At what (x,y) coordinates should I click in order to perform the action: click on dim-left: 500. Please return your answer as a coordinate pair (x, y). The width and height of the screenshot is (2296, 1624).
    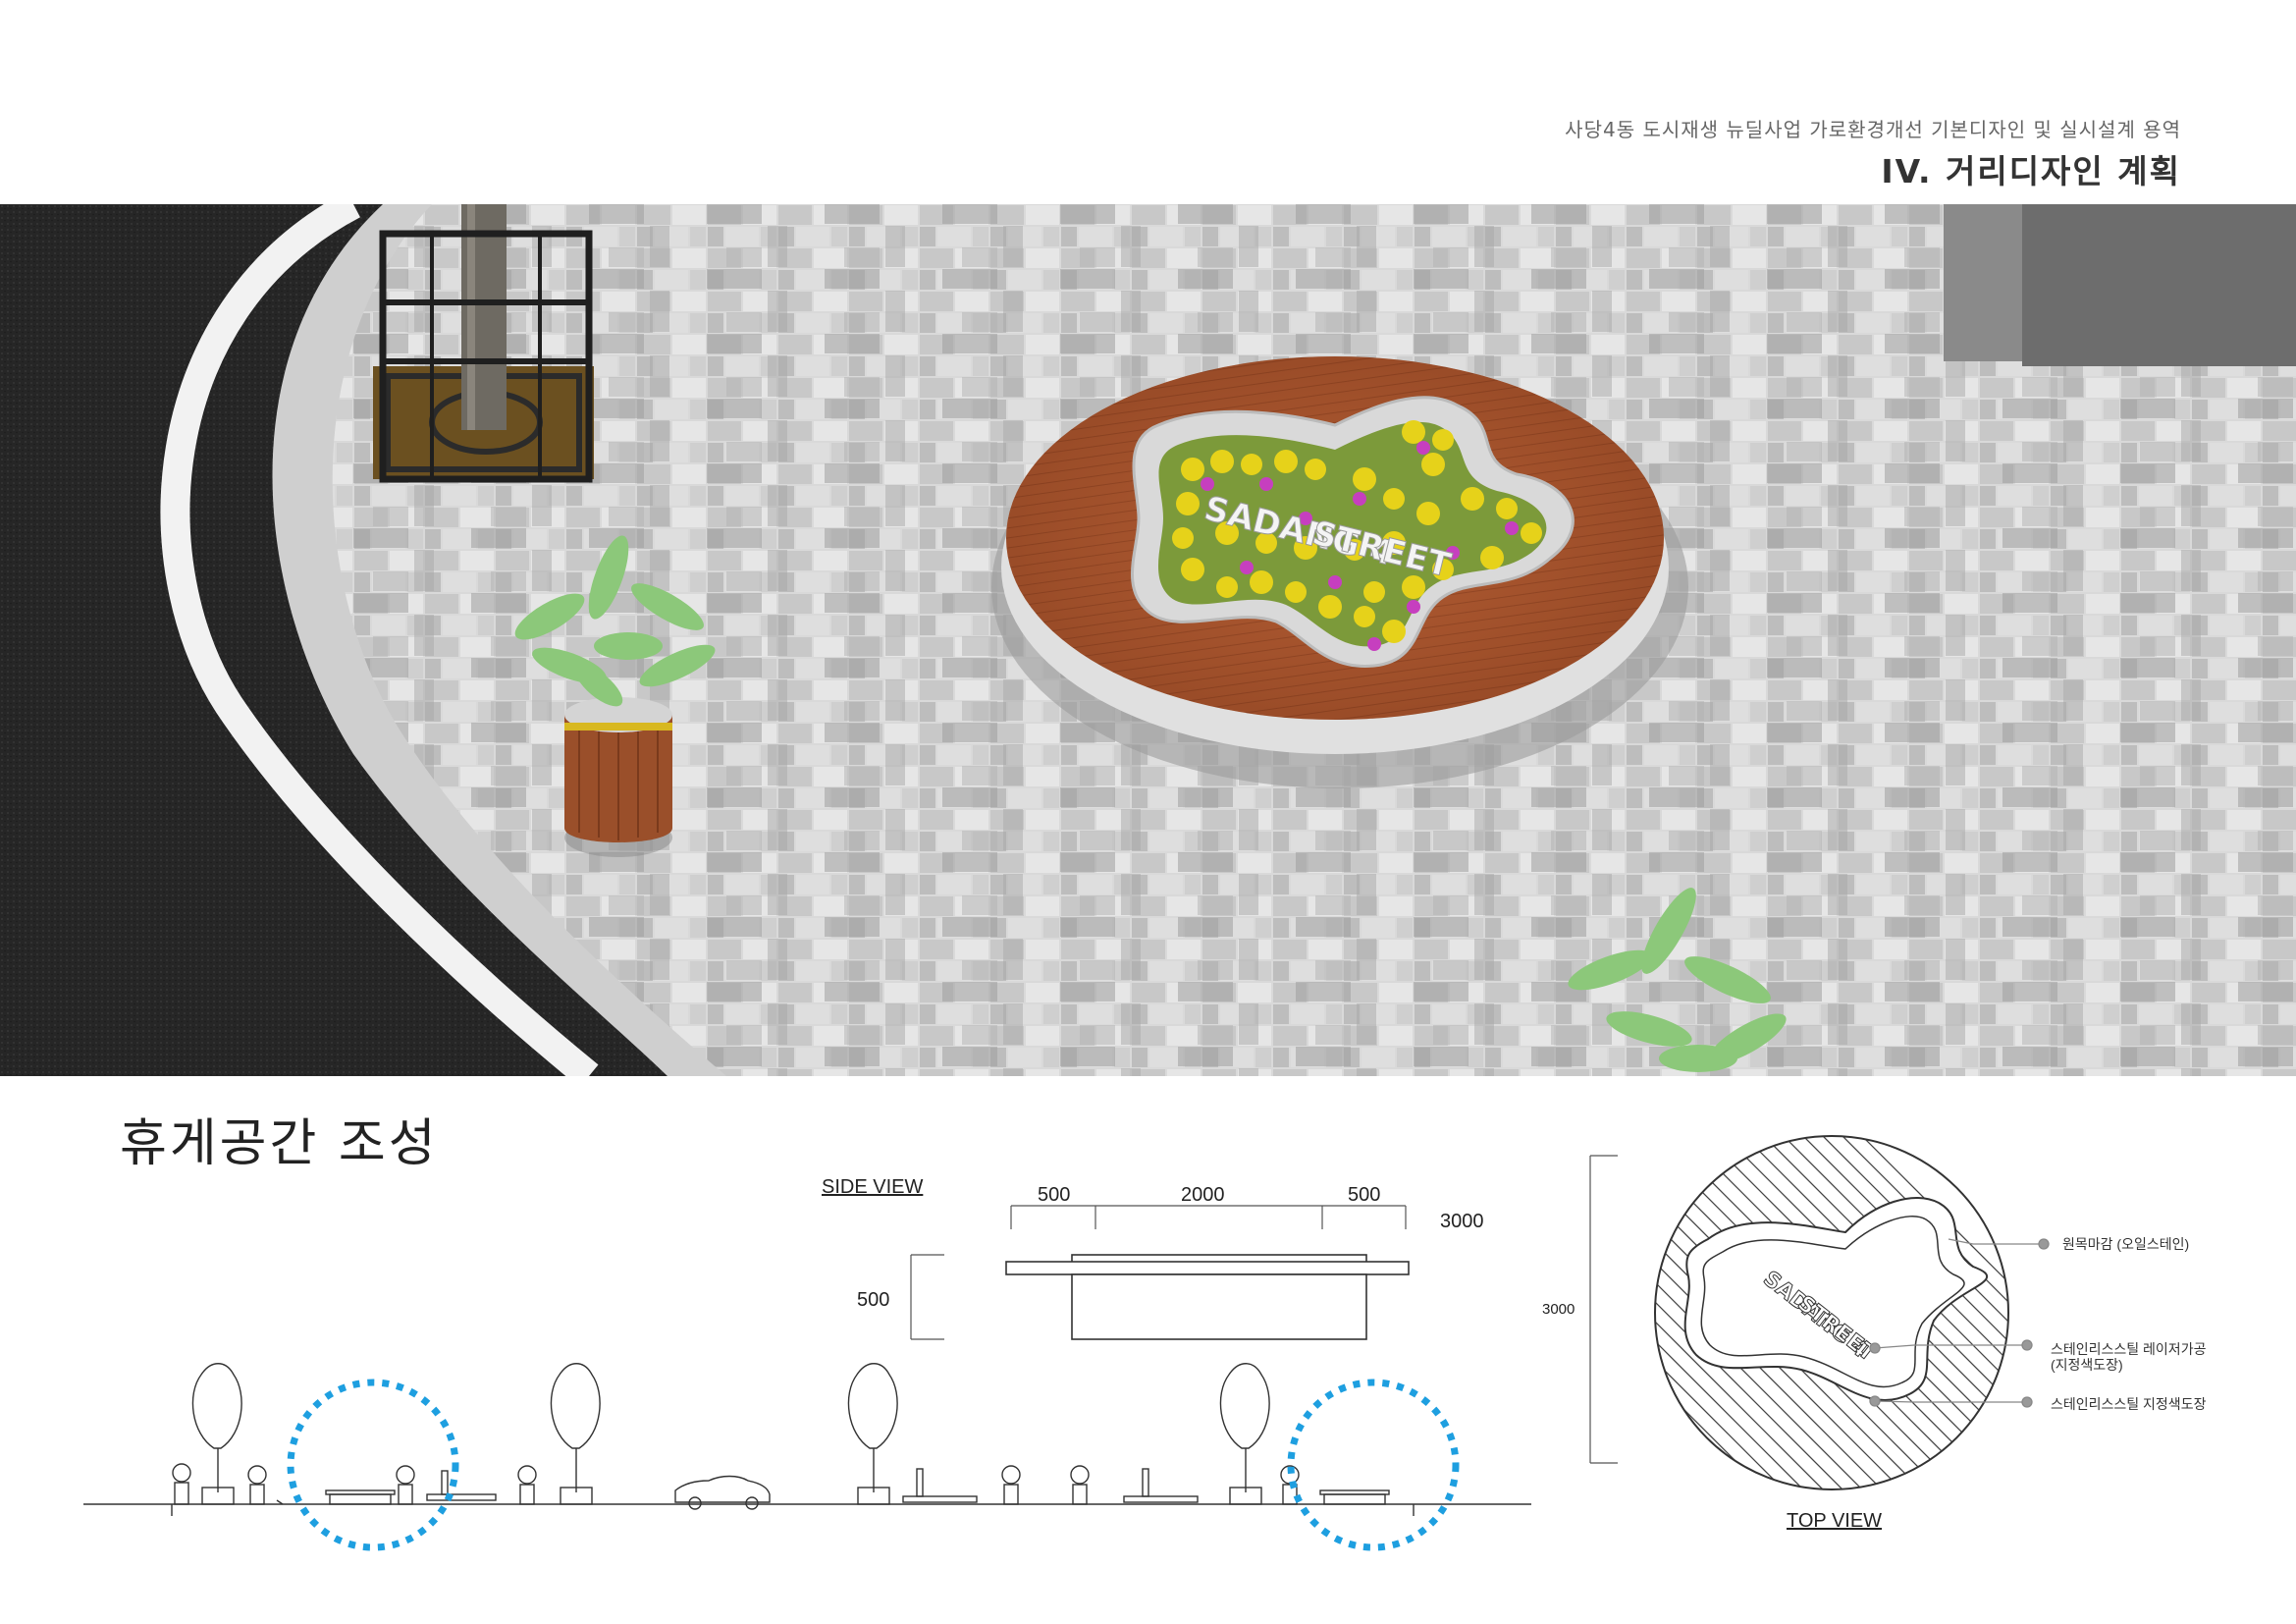
    Looking at the image, I should click on (1055, 1195).